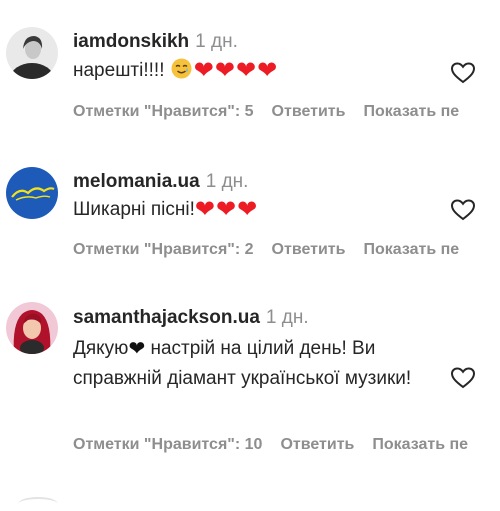 The image size is (500, 511). I want to click on comment-header: melomania.ua 1 дн., so click(160, 182).